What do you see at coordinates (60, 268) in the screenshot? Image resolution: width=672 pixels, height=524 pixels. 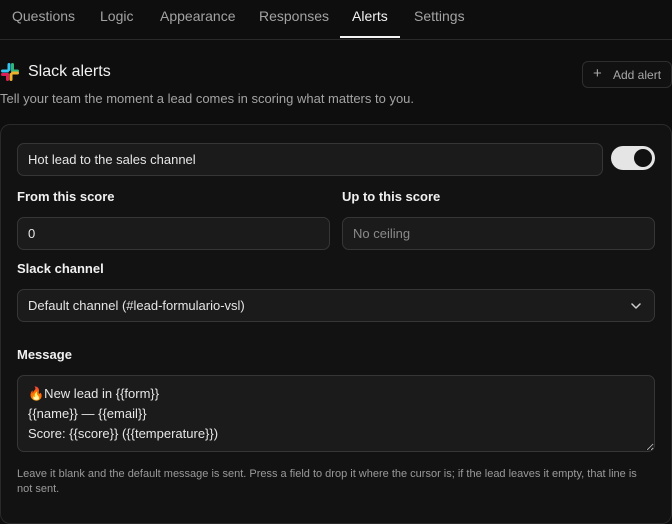 I see `slack-channel-label: Slack channel` at bounding box center [60, 268].